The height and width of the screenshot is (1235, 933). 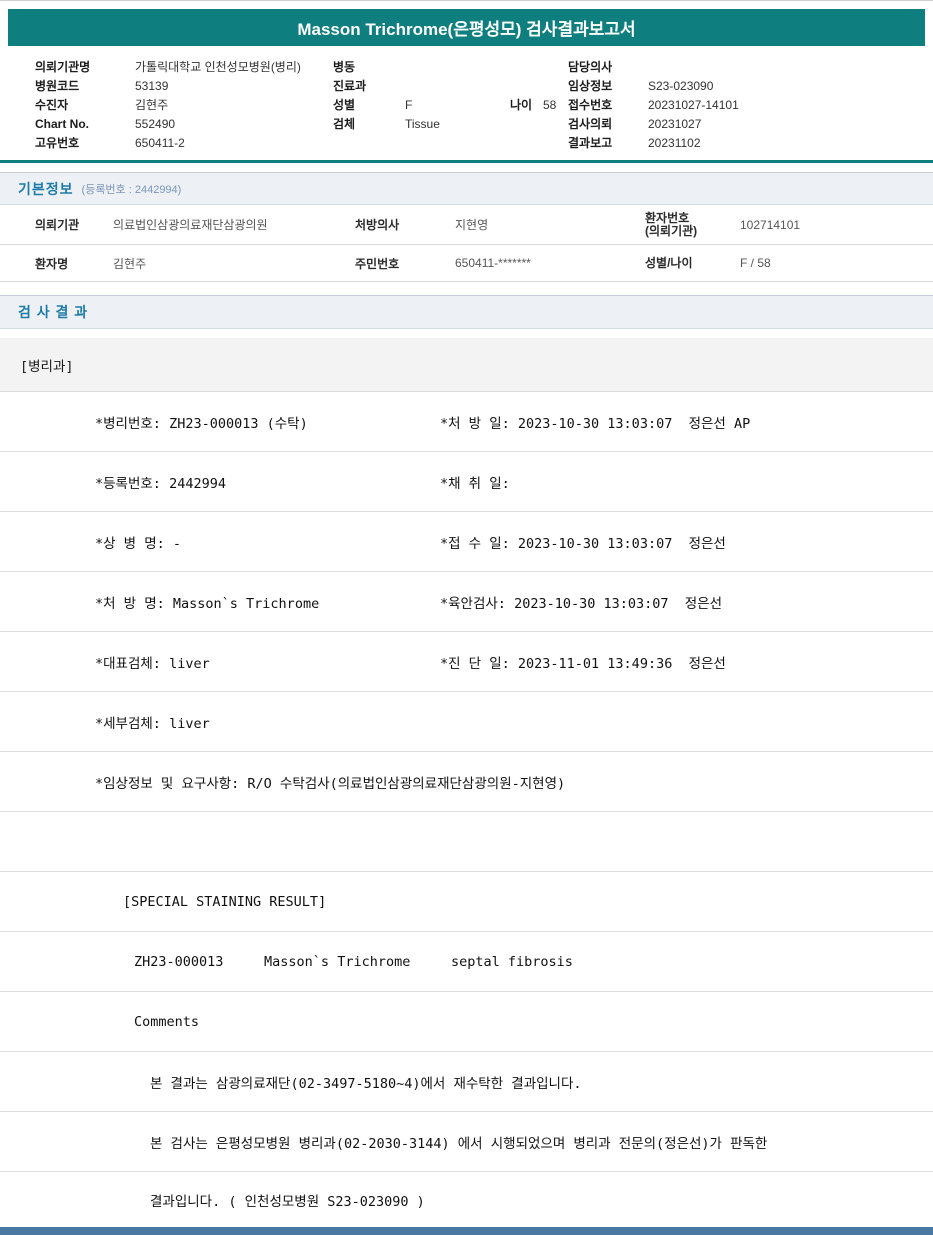 What do you see at coordinates (350, 86) in the screenshot?
I see `field-label: 진료과` at bounding box center [350, 86].